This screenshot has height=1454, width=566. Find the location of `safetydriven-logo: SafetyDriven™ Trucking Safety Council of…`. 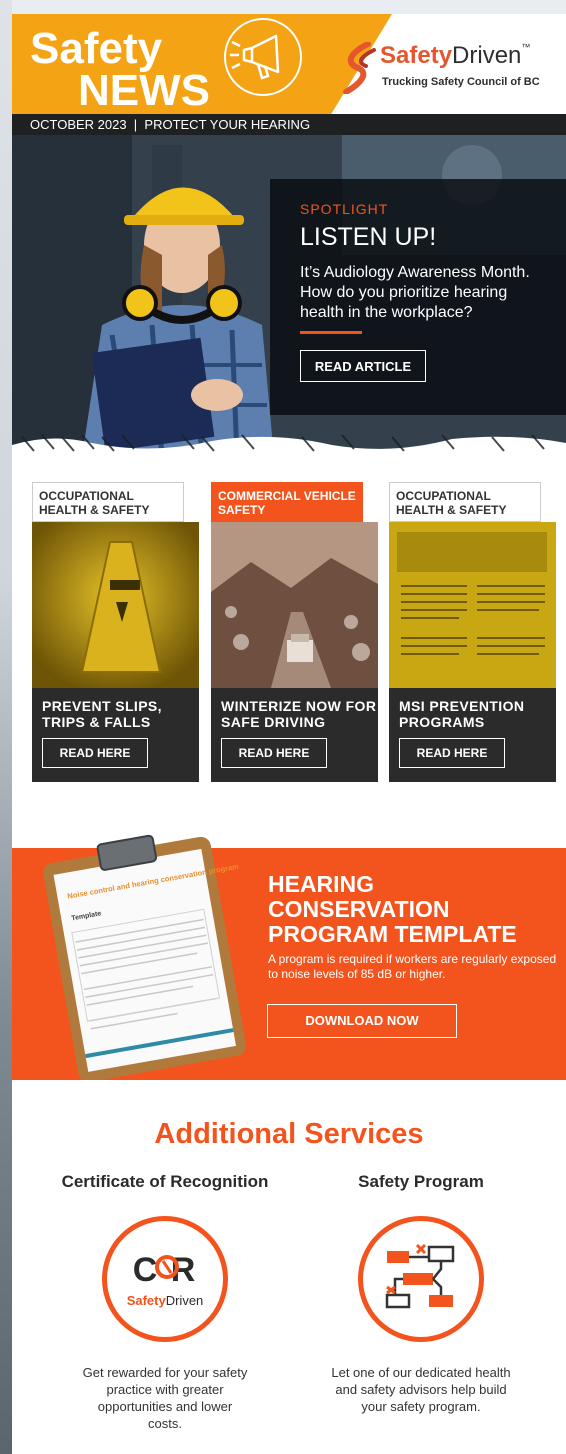

safetydriven-logo: SafetyDriven™ Trucking Safety Council of… is located at coordinates (448, 70).